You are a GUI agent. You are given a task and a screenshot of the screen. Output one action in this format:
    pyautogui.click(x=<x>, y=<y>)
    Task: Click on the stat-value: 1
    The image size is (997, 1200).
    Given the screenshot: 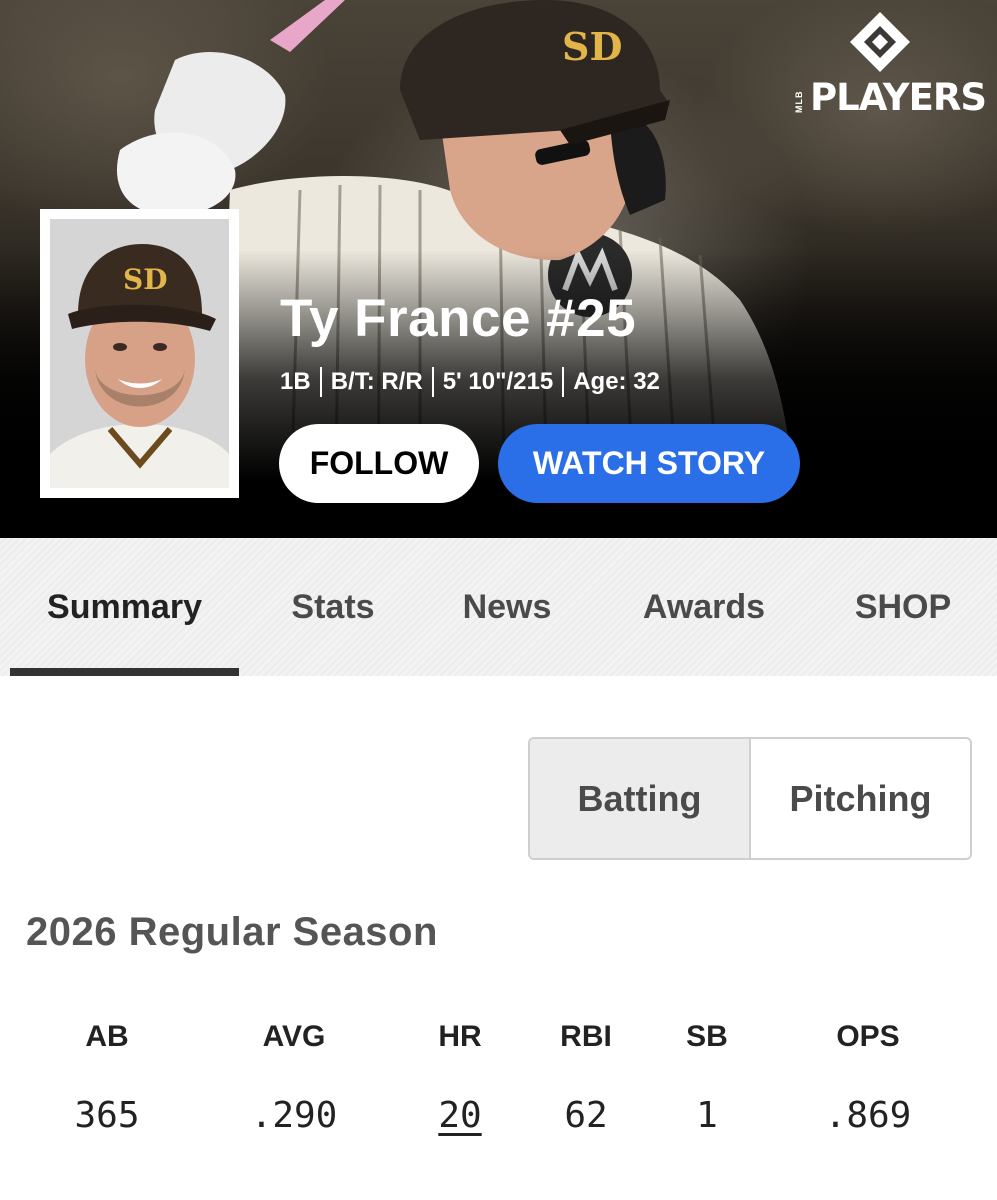 What is the action you would take?
    pyautogui.click(x=707, y=1115)
    